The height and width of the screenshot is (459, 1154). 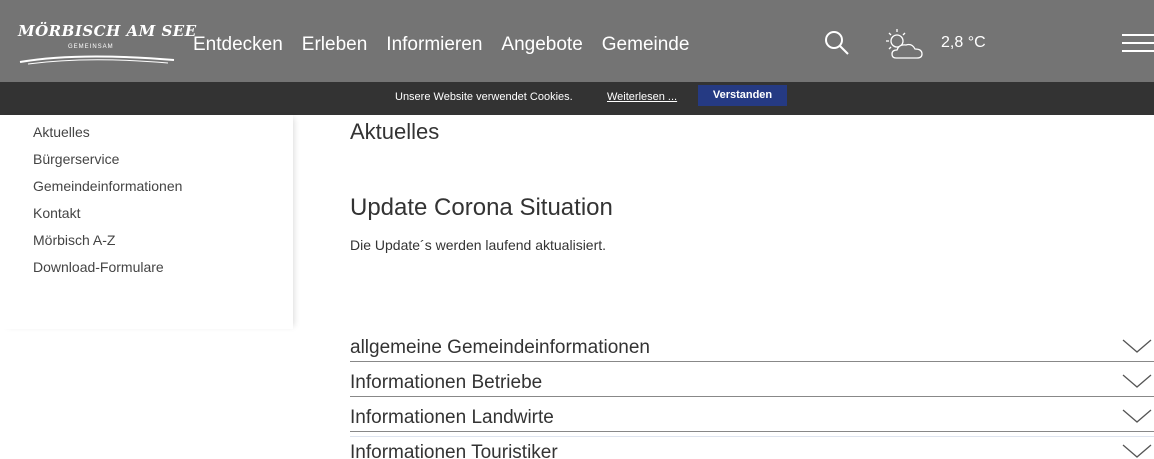 I want to click on sidebar-item-kontakt: Kontakt, so click(x=56, y=213).